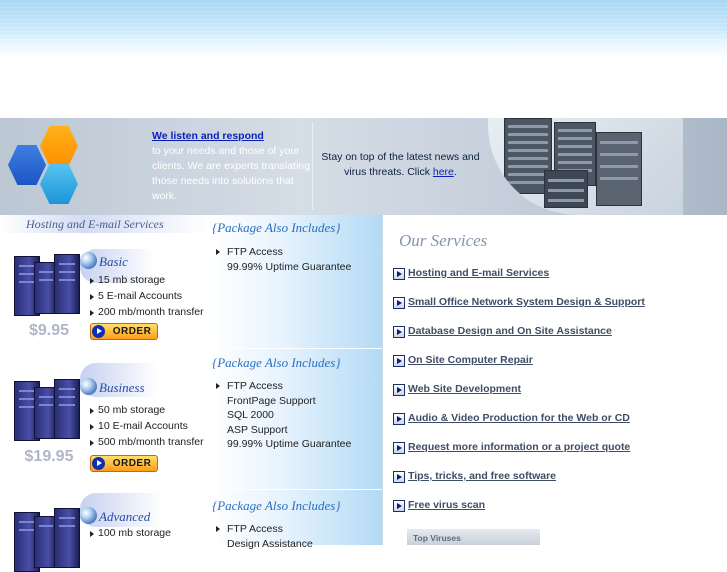  What do you see at coordinates (443, 240) in the screenshot?
I see `services-title: Our Services` at bounding box center [443, 240].